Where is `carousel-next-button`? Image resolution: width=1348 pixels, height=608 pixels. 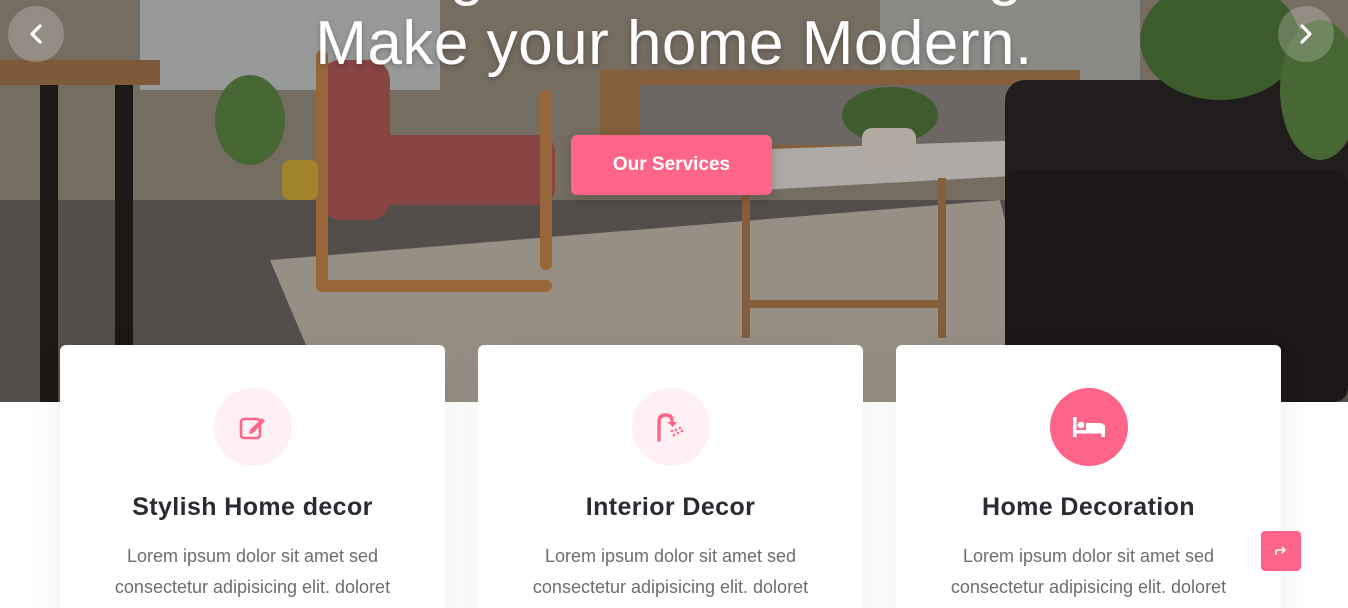 carousel-next-button is located at coordinates (1306, 34).